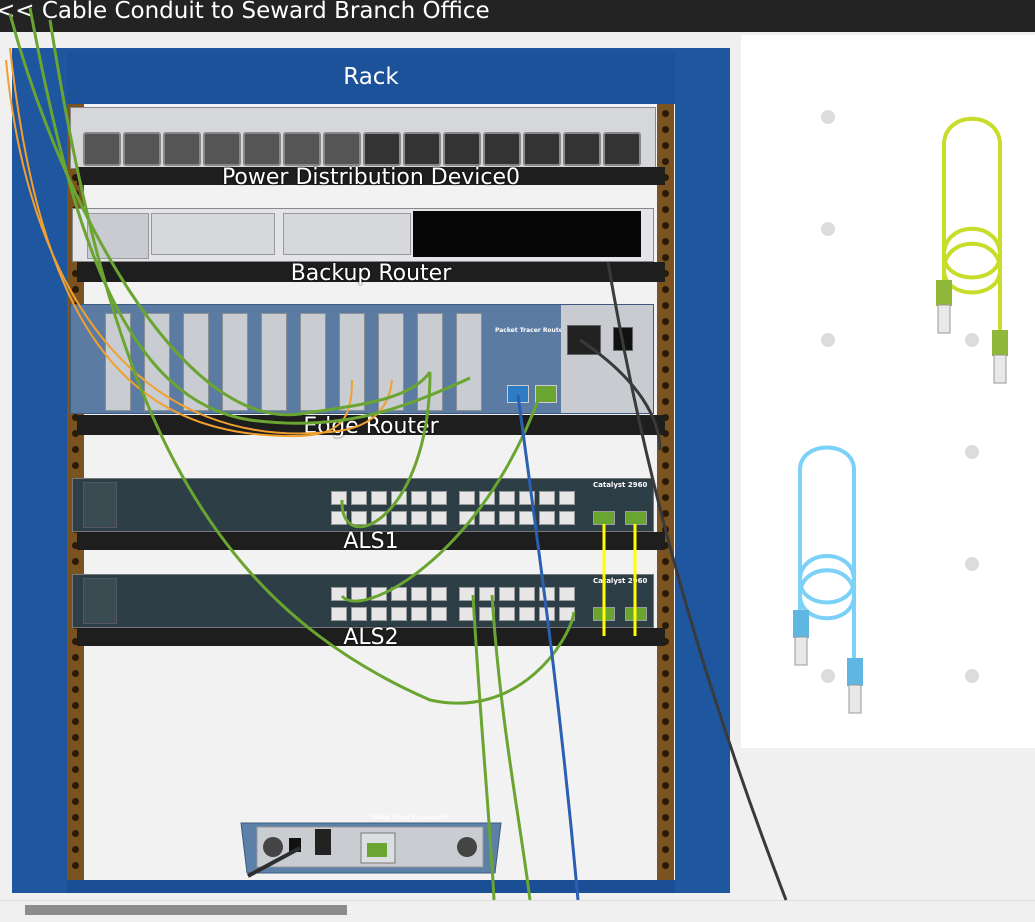 This screenshot has width=1035, height=922. What do you see at coordinates (370, 846) in the screenshot?
I see `access-point: Packet Tracer Accesspoint` at bounding box center [370, 846].